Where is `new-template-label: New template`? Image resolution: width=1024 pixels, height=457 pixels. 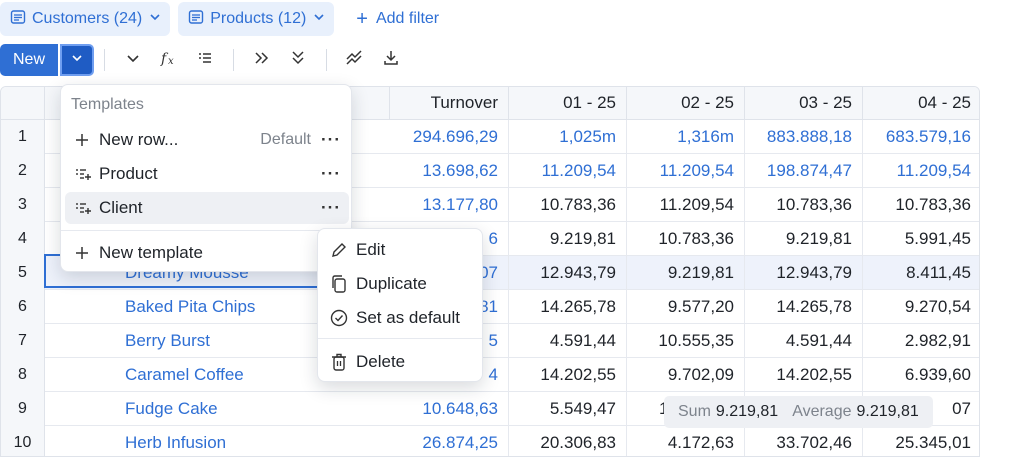 new-template-label: New template is located at coordinates (151, 252).